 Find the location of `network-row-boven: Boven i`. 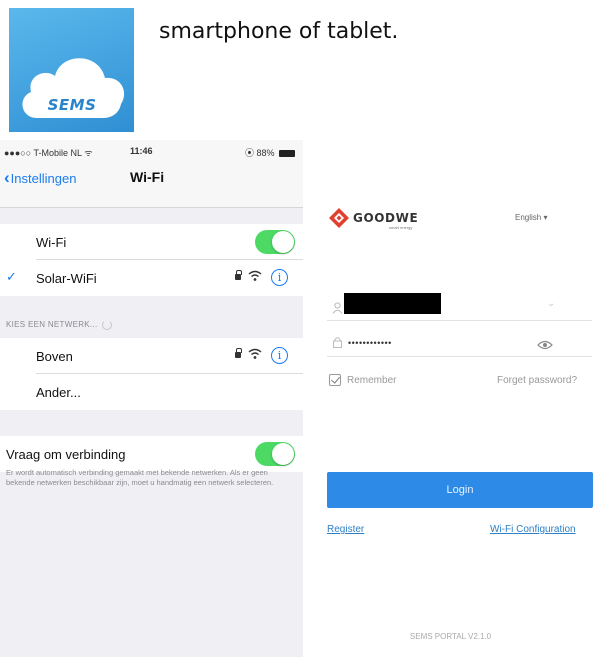

network-row-boven: Boven i is located at coordinates (151, 356).